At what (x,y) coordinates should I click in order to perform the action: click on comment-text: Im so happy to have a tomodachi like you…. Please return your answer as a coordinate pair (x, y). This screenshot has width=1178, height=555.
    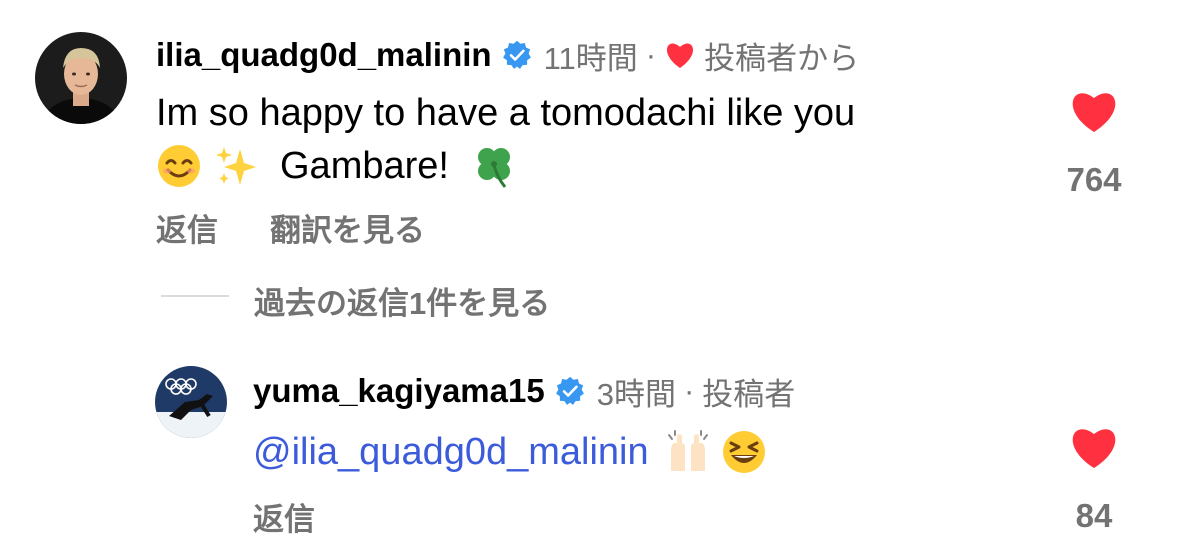
    Looking at the image, I should click on (596, 141).